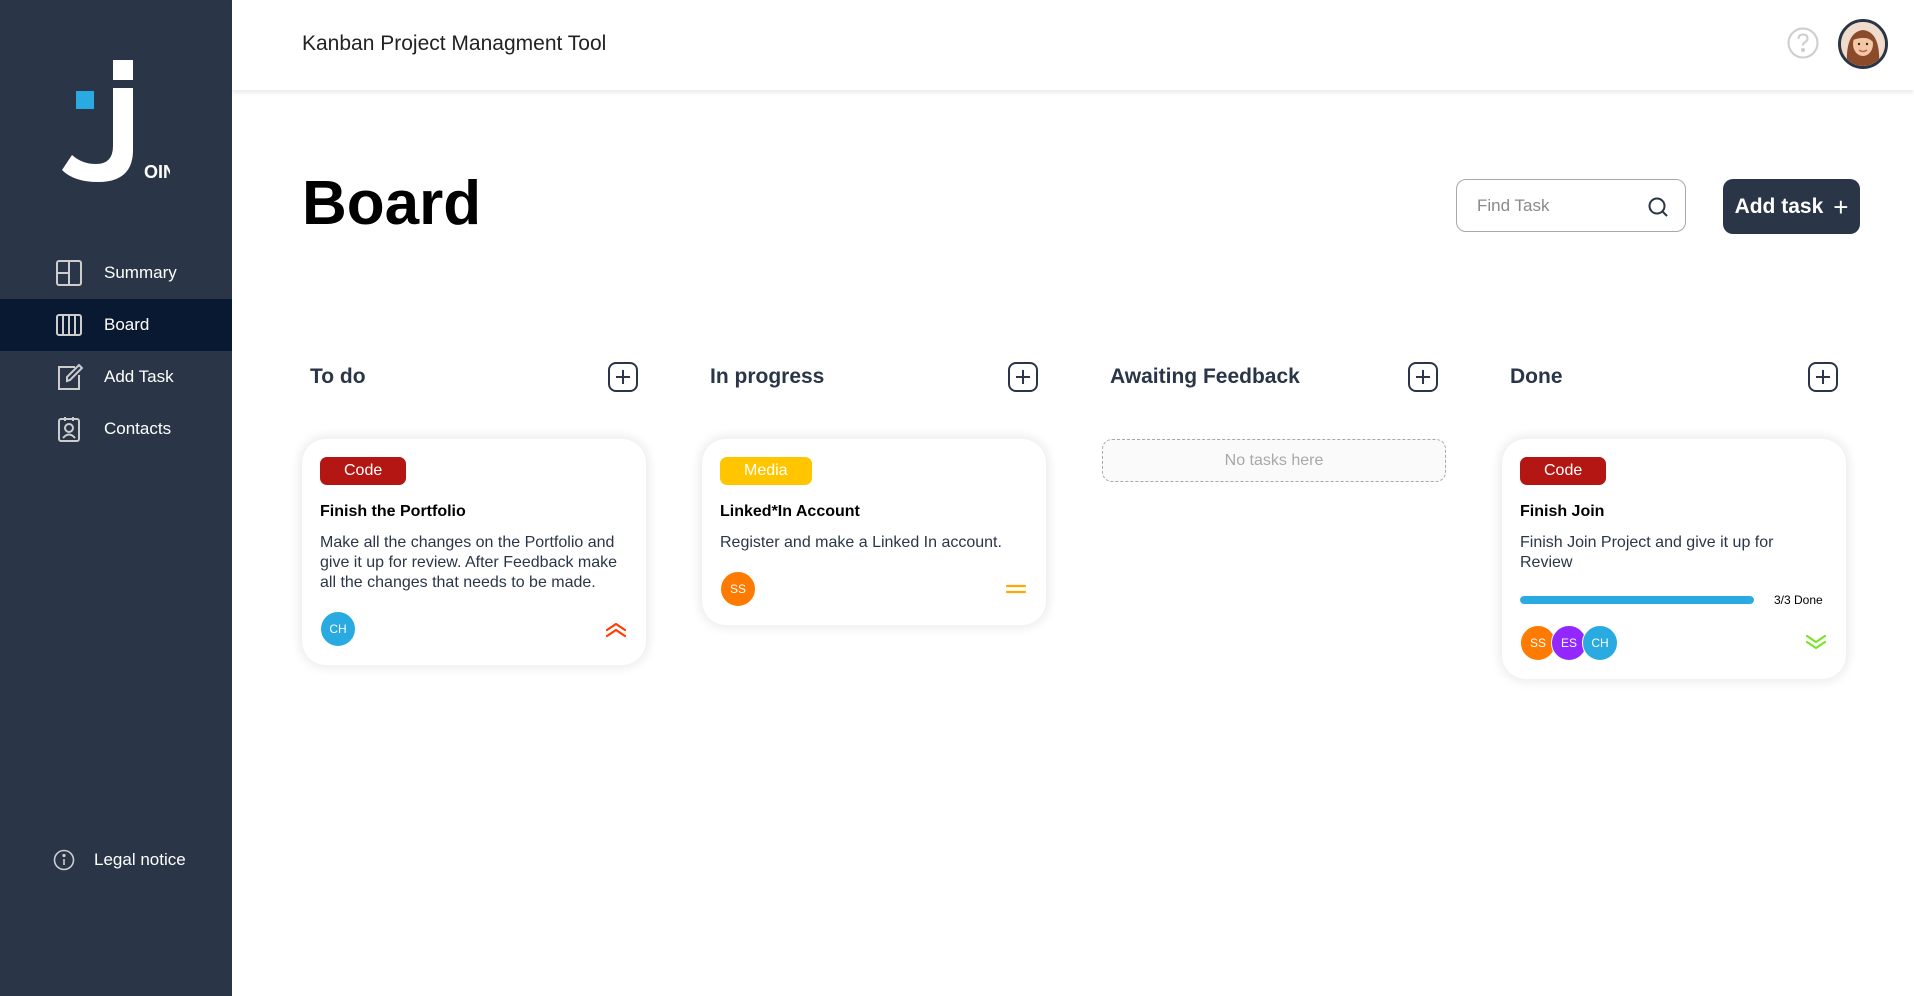 This screenshot has width=1914, height=996. I want to click on column-header: Done, so click(1674, 377).